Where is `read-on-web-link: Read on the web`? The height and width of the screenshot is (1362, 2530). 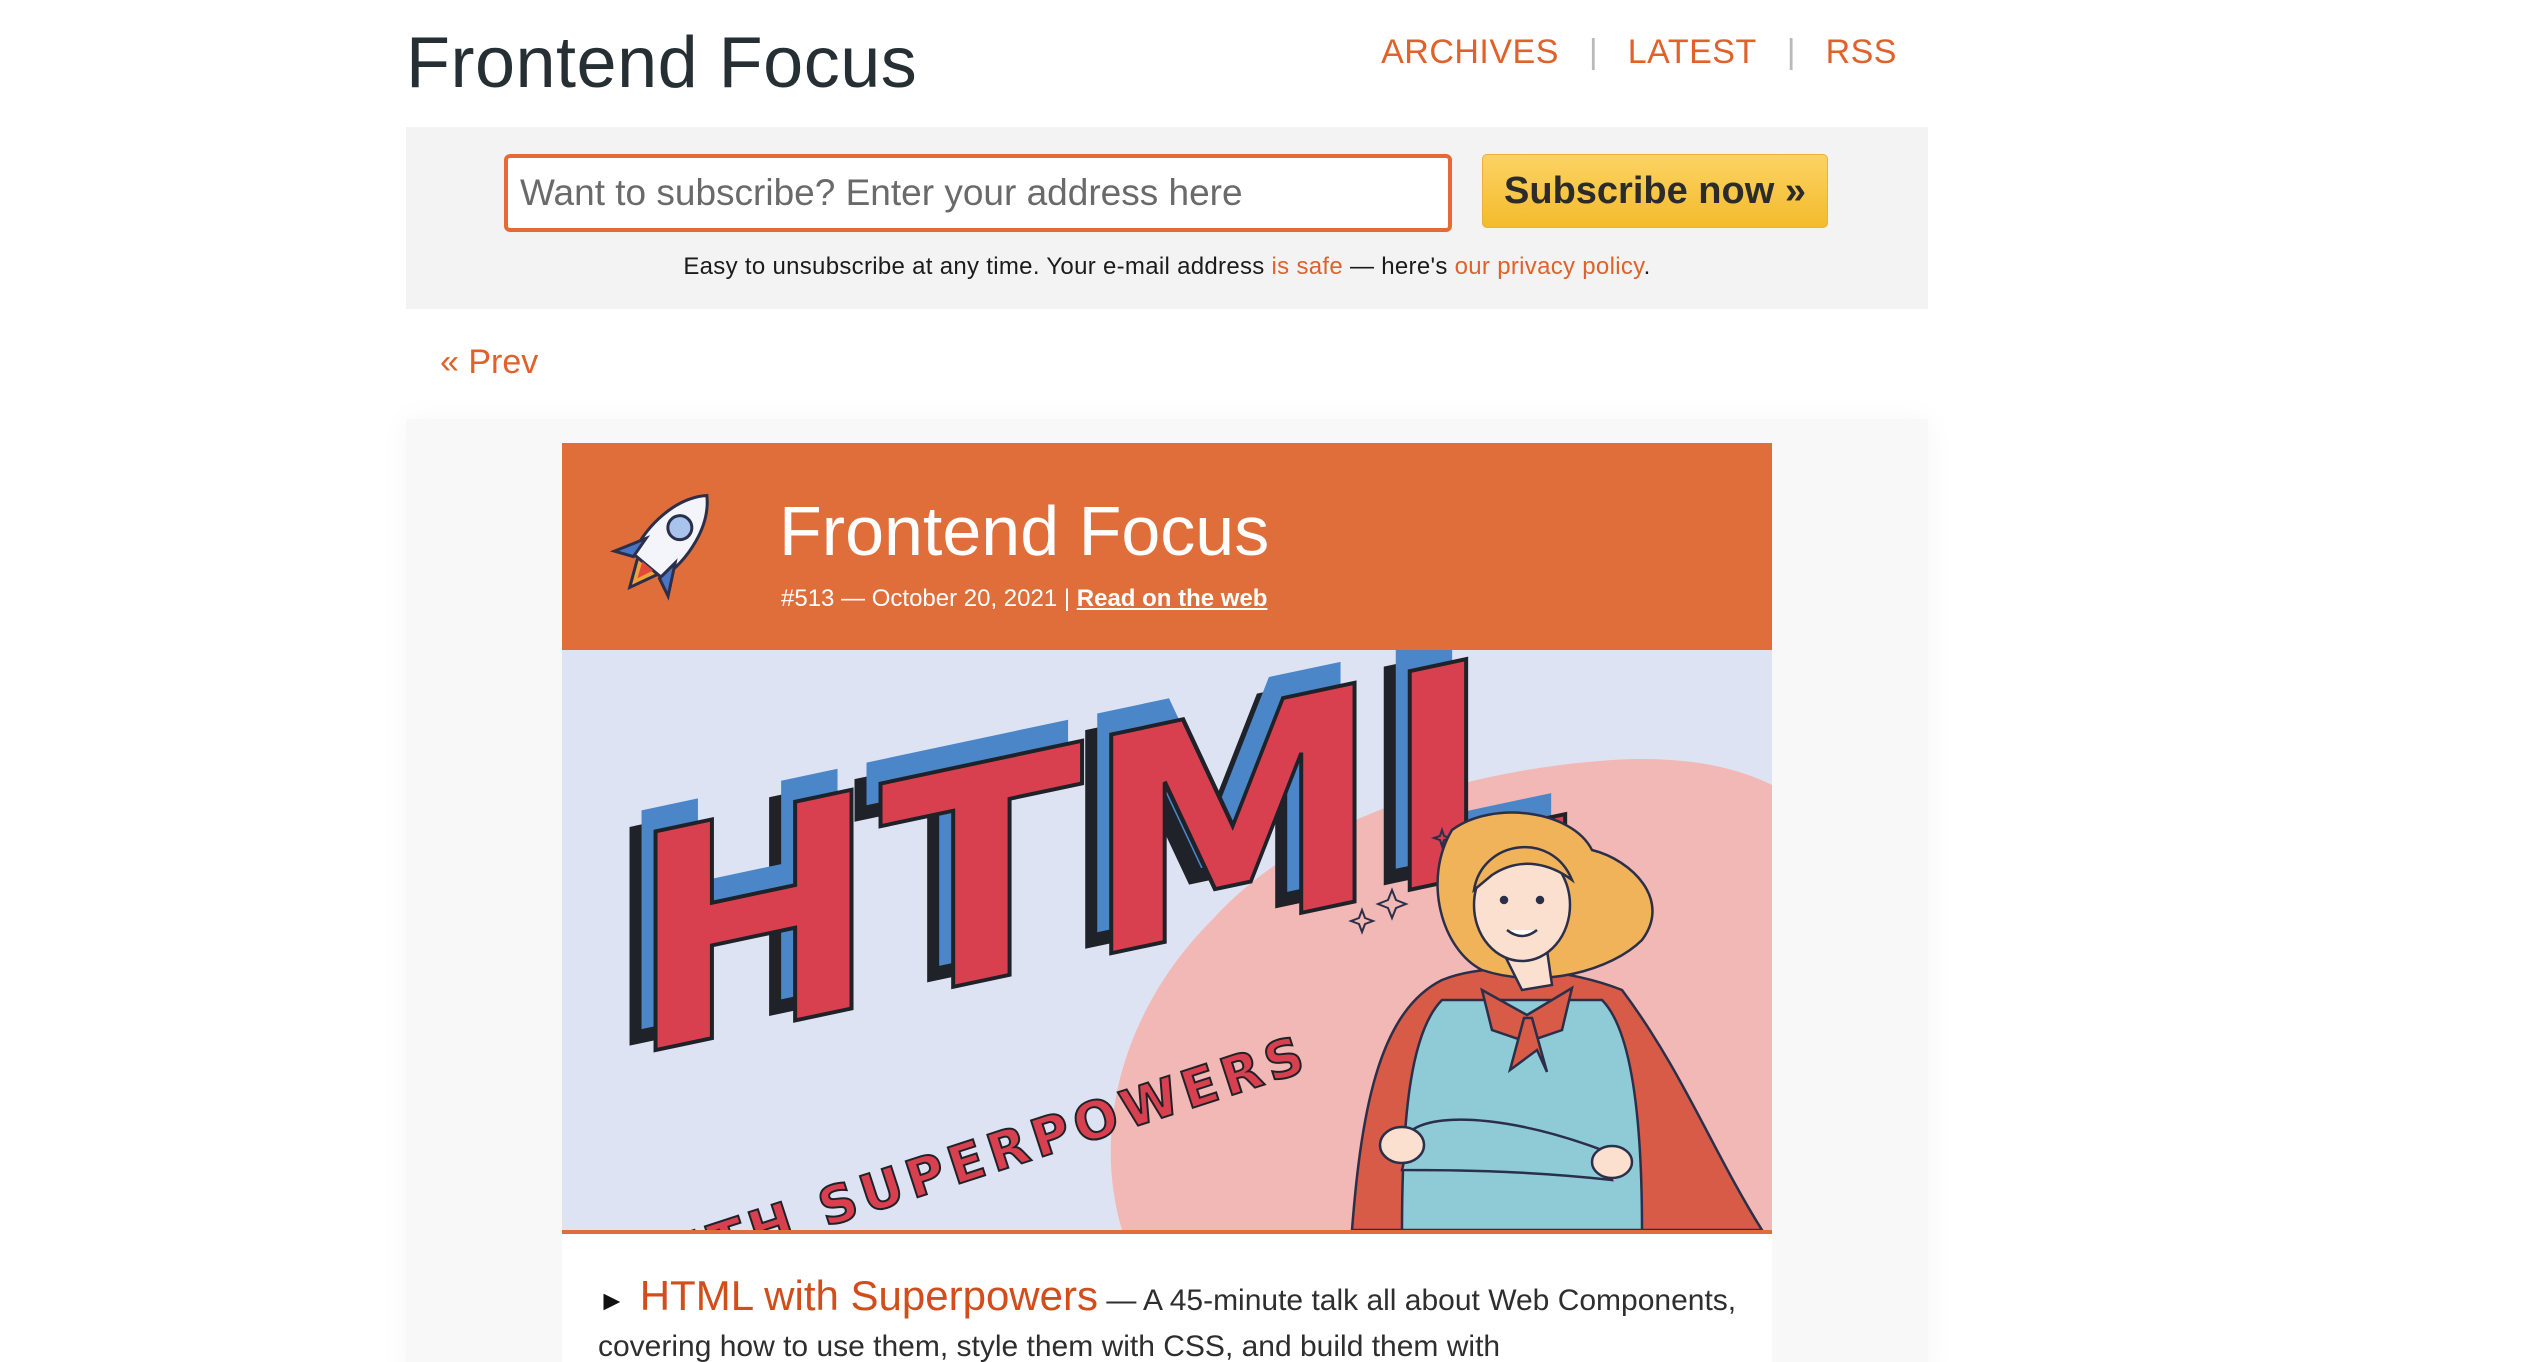 read-on-web-link: Read on the web is located at coordinates (1172, 598).